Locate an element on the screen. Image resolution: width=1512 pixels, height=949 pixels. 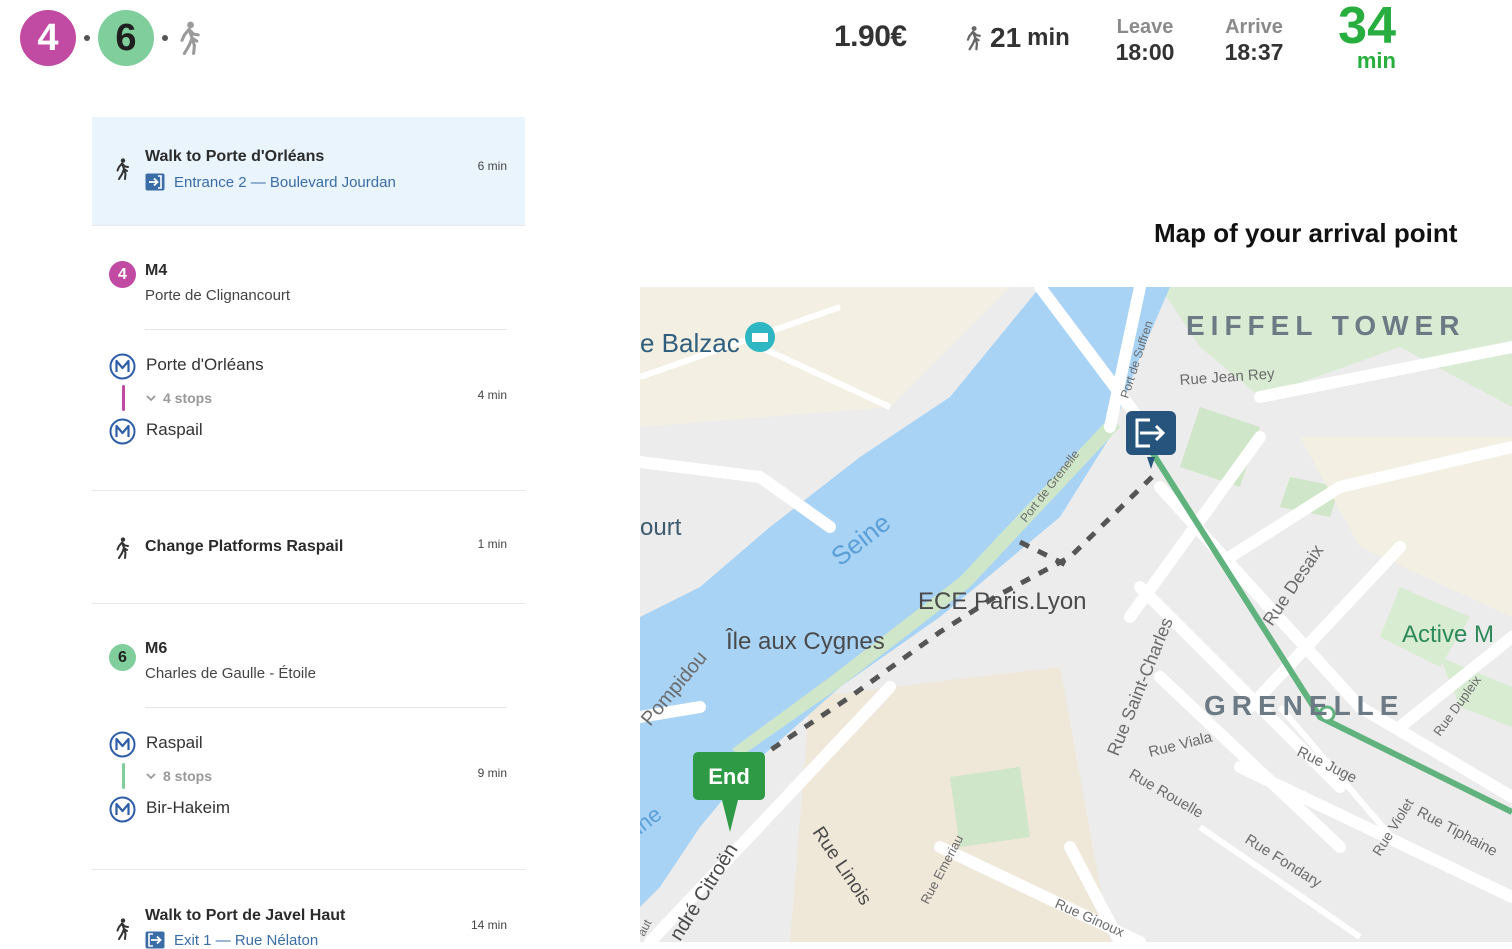
leave-value: 18:00 is located at coordinates (1145, 52).